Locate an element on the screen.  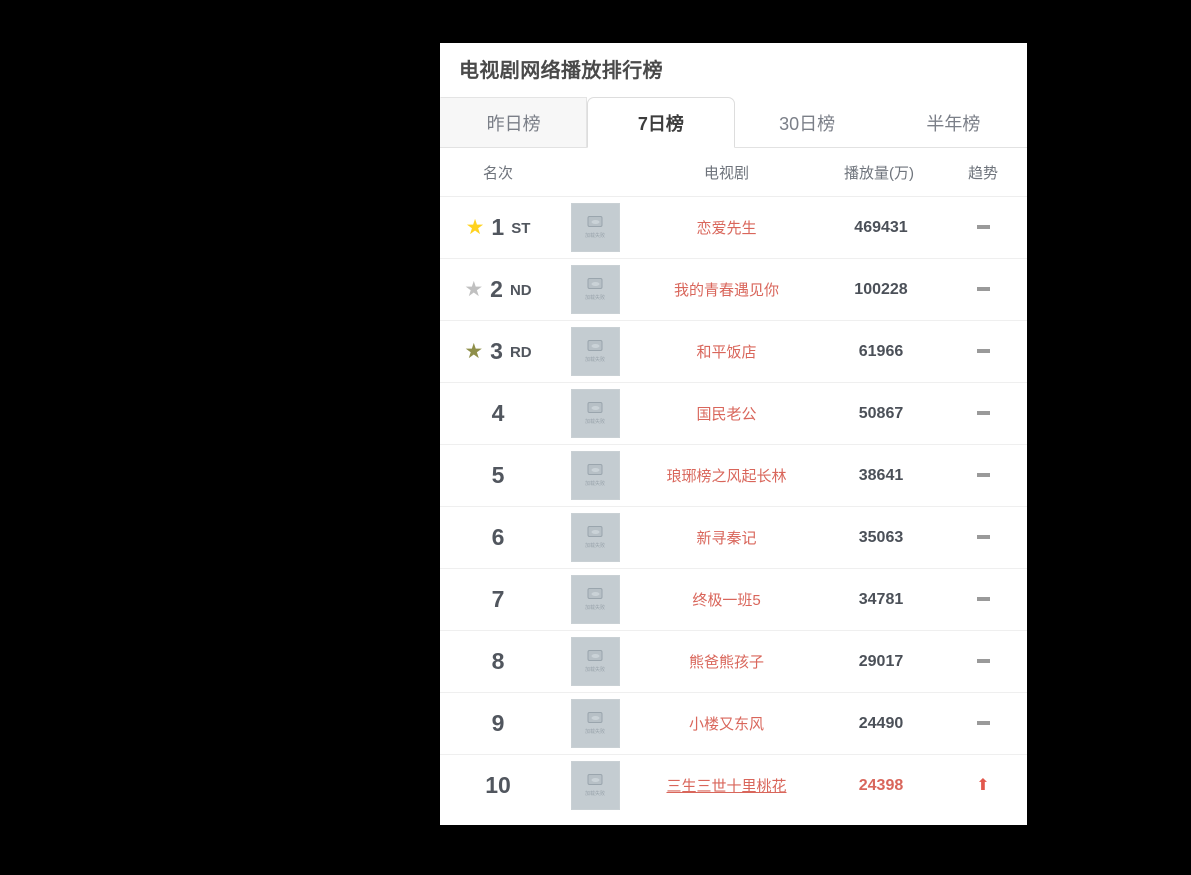
tab-label: 30日榜 is located at coordinates (807, 123).